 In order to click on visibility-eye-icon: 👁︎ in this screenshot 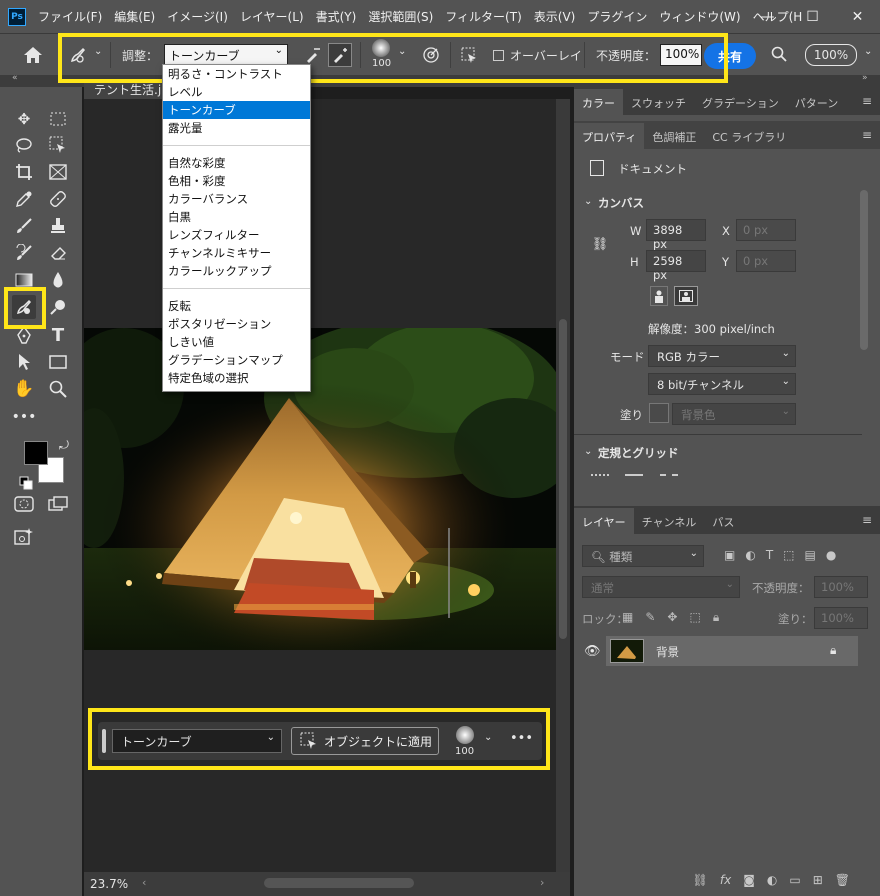, I will do `click(592, 651)`.